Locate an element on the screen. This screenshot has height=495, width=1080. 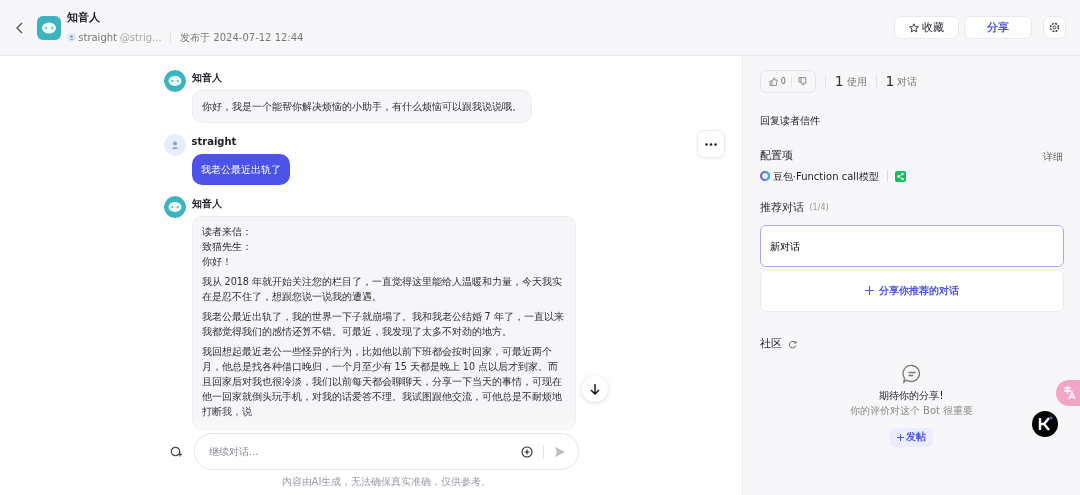
model-logo-icon is located at coordinates (765, 176).